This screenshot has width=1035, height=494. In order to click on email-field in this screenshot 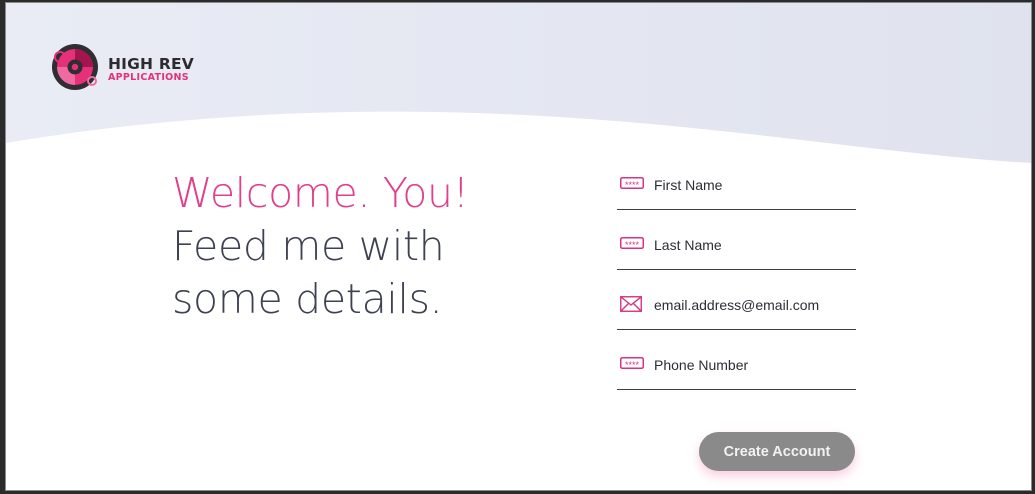, I will do `click(736, 306)`.